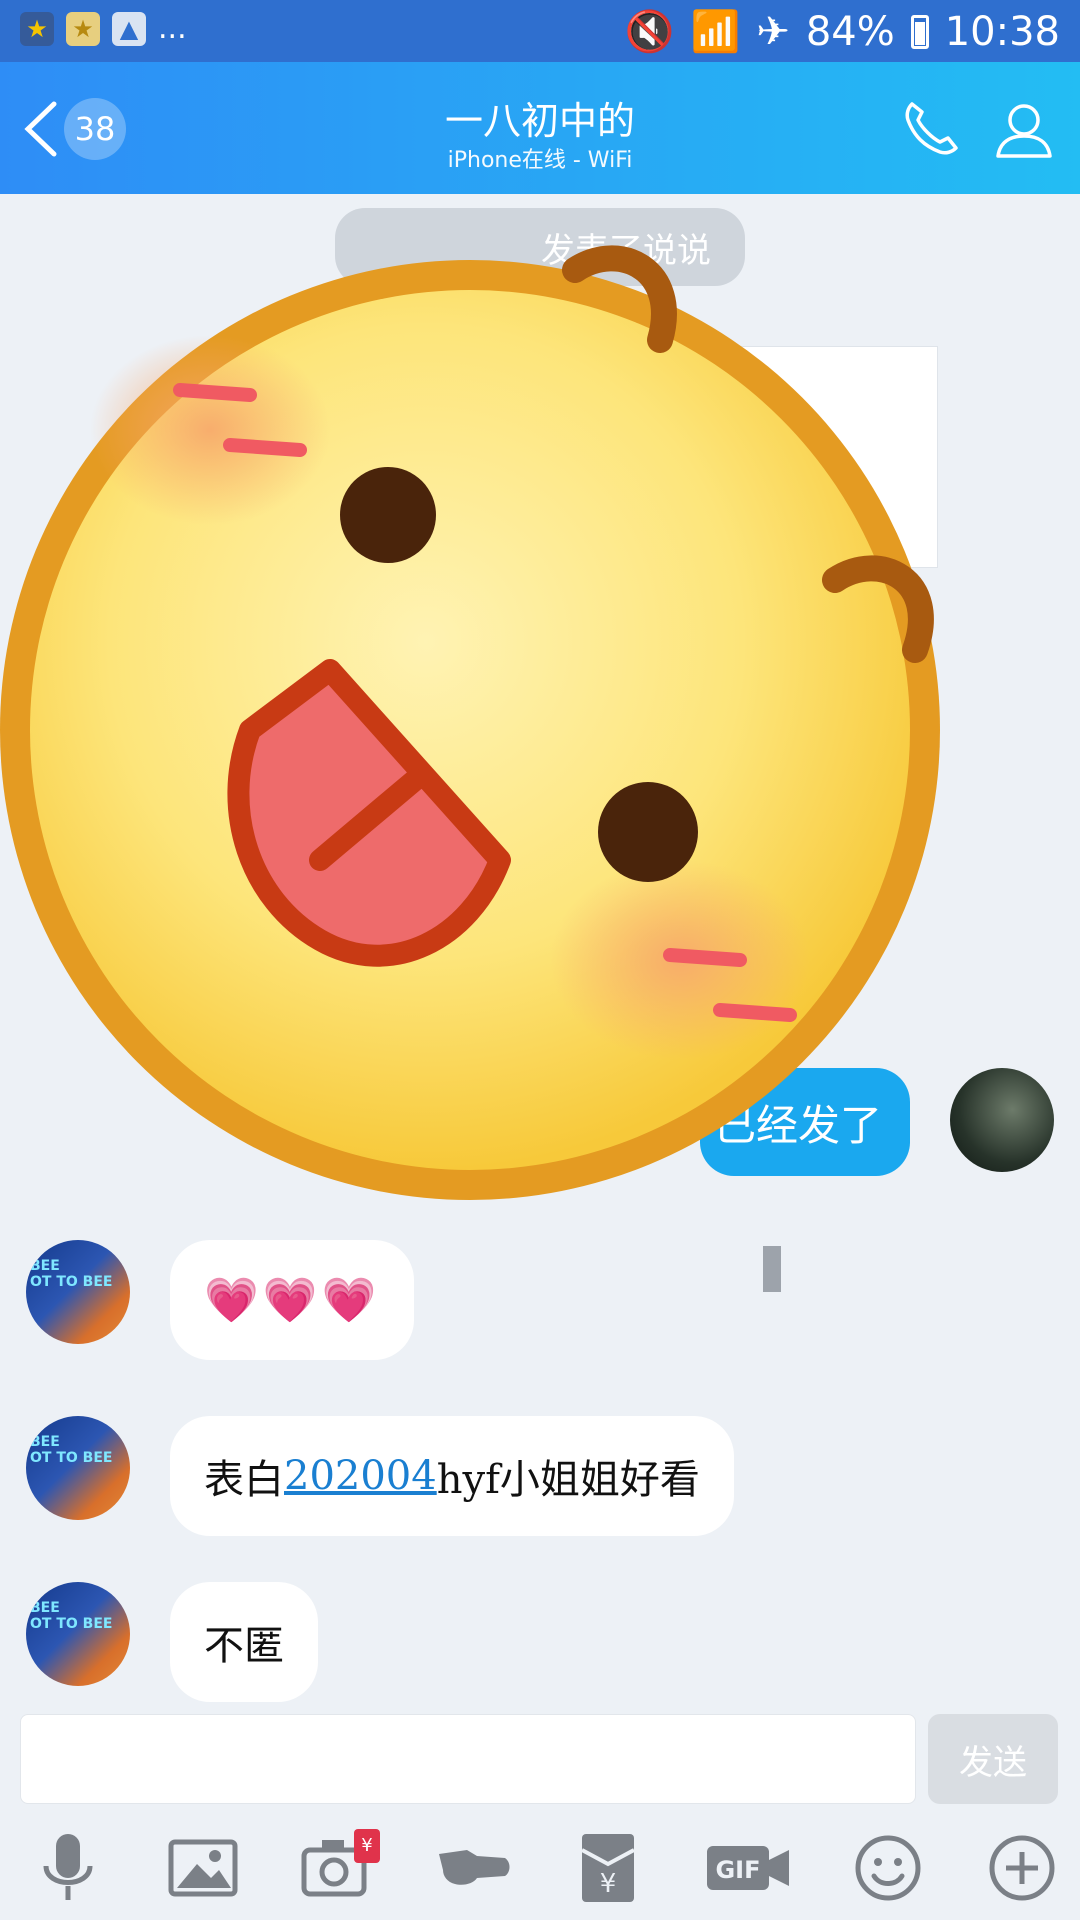 Image resolution: width=1080 pixels, height=1920 pixels. I want to click on message-bubble: 表白 202004 hyf小姐姐好看, so click(452, 1476).